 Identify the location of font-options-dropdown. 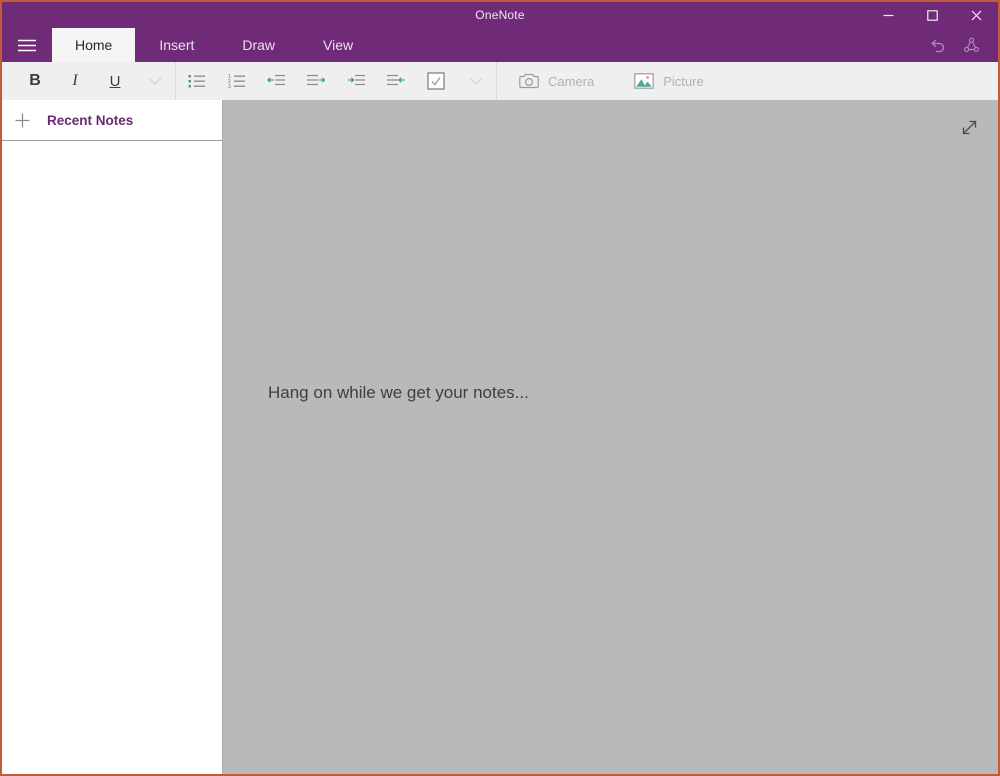
(155, 81).